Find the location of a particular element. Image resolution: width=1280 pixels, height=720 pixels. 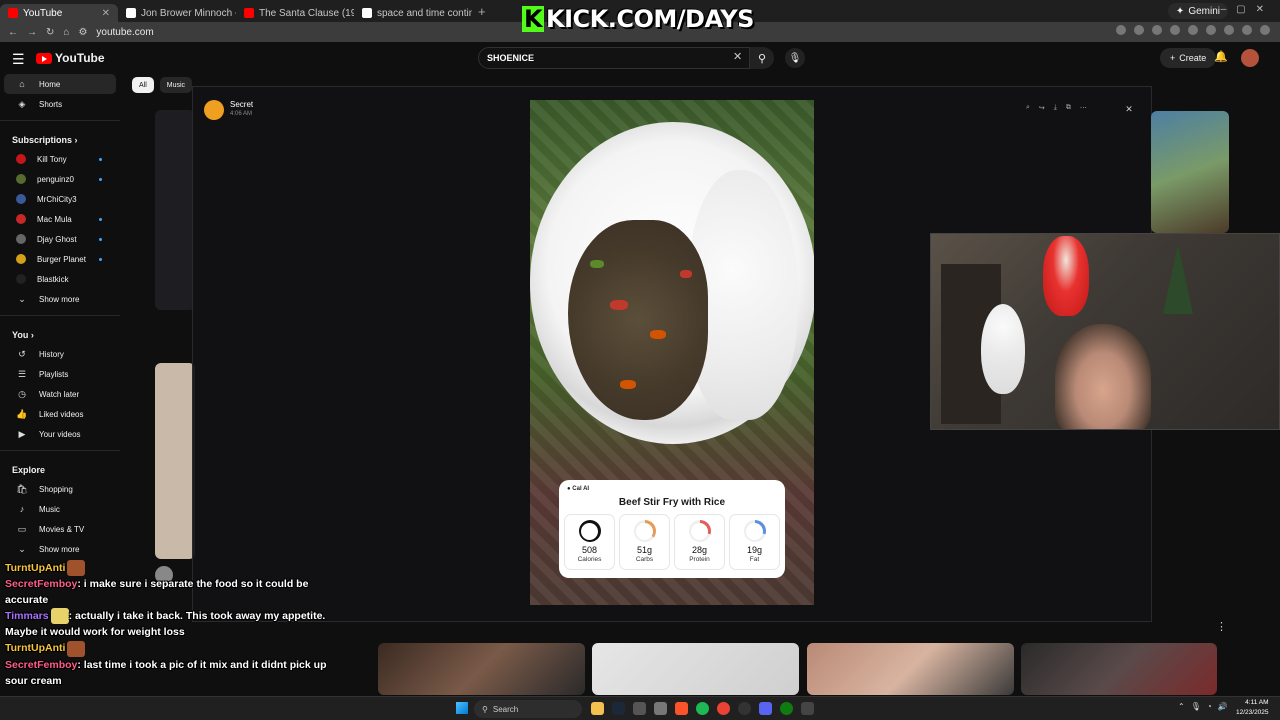

zoom-icon: ⌕ is located at coordinates (1028, 108).